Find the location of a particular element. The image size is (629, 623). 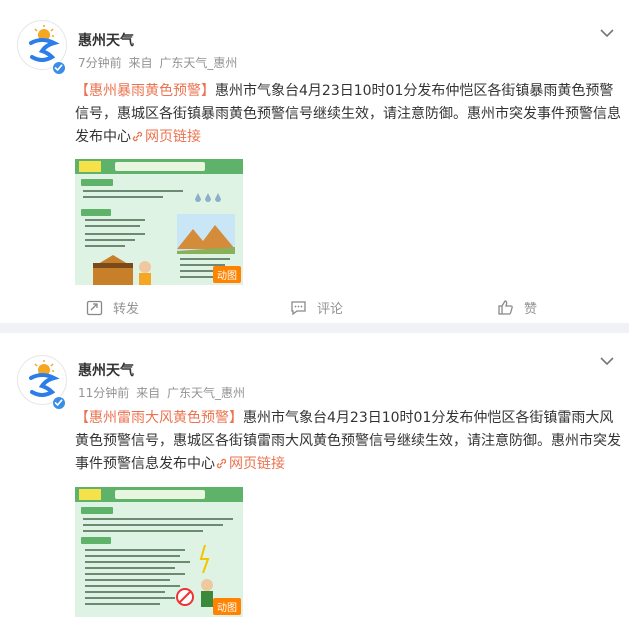

post-time: 11分钟前 is located at coordinates (103, 393).